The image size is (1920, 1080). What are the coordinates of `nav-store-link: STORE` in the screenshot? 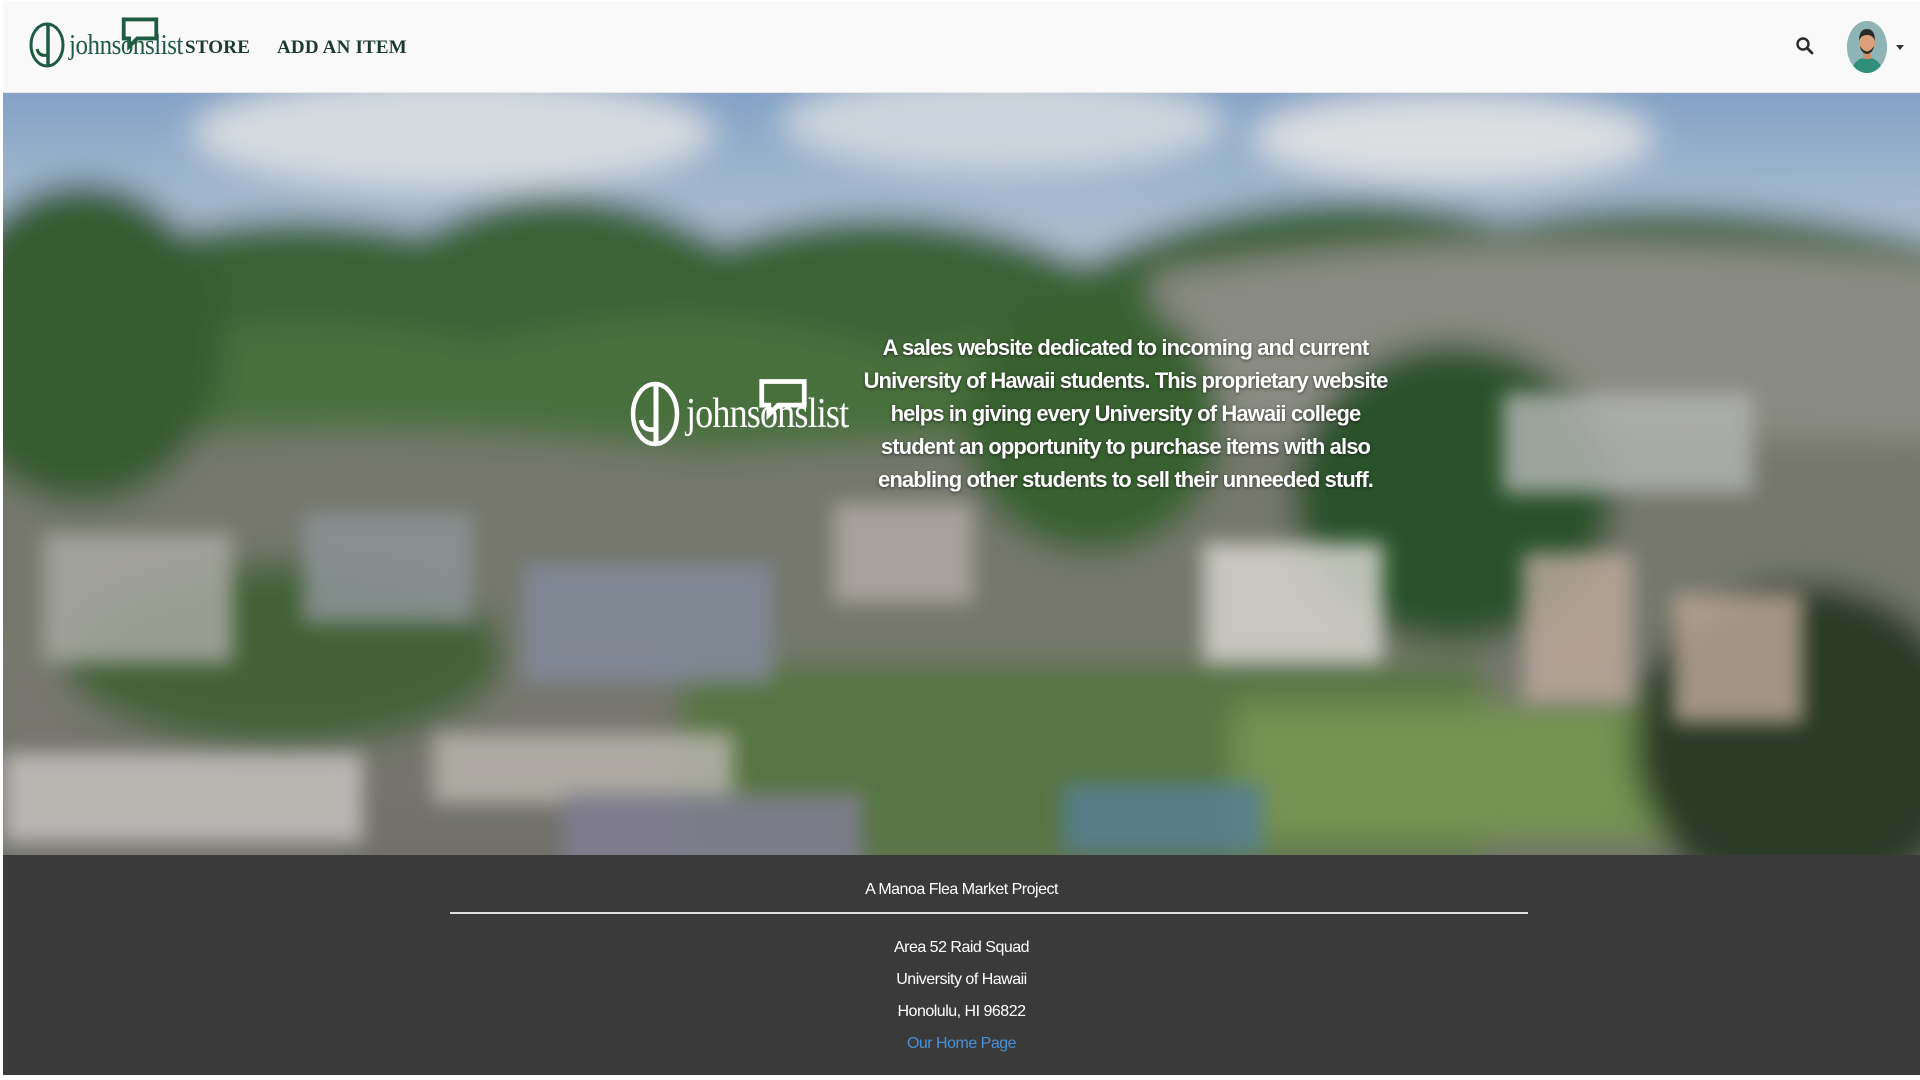 It's located at (217, 48).